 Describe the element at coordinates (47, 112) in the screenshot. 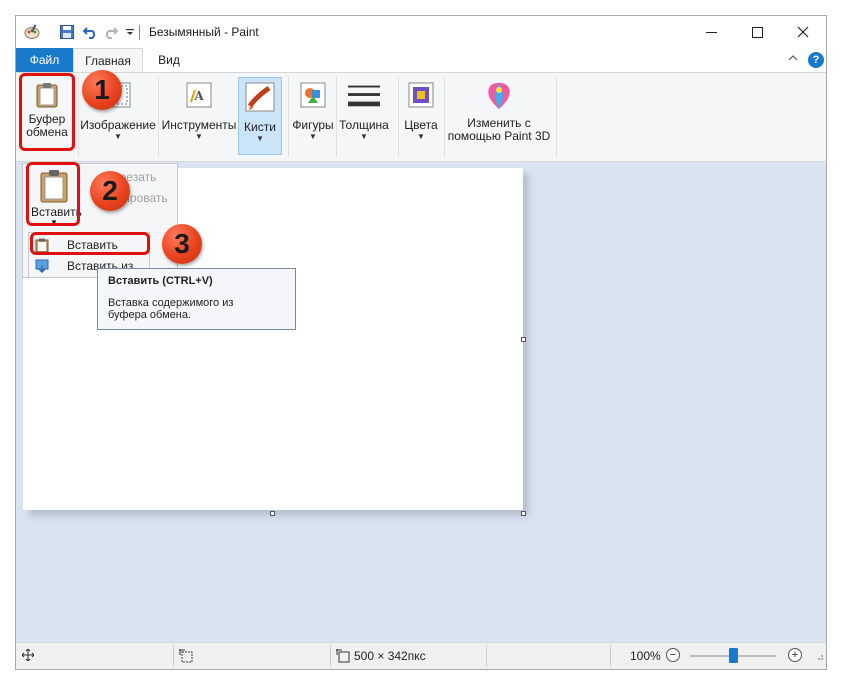

I see `highlight-clipboard-button` at that location.